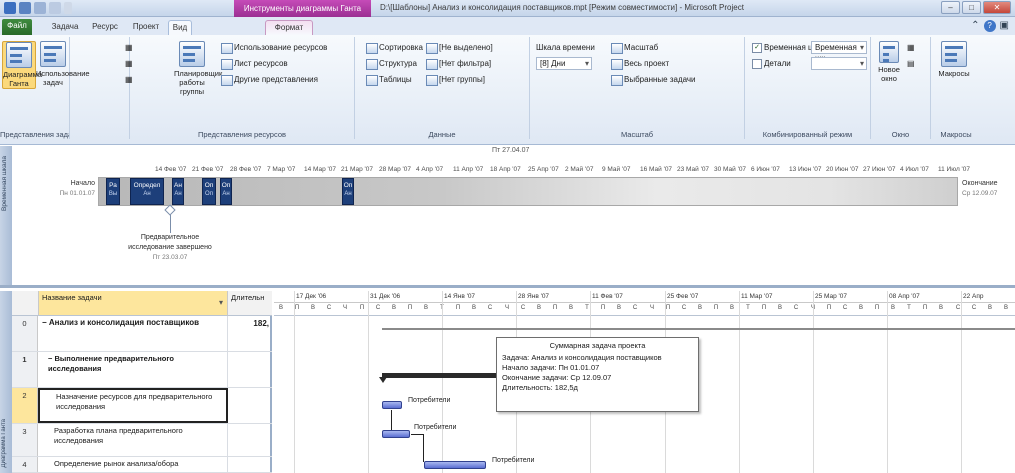  What do you see at coordinates (25, 303) in the screenshot?
I see `column-header-id` at bounding box center [25, 303].